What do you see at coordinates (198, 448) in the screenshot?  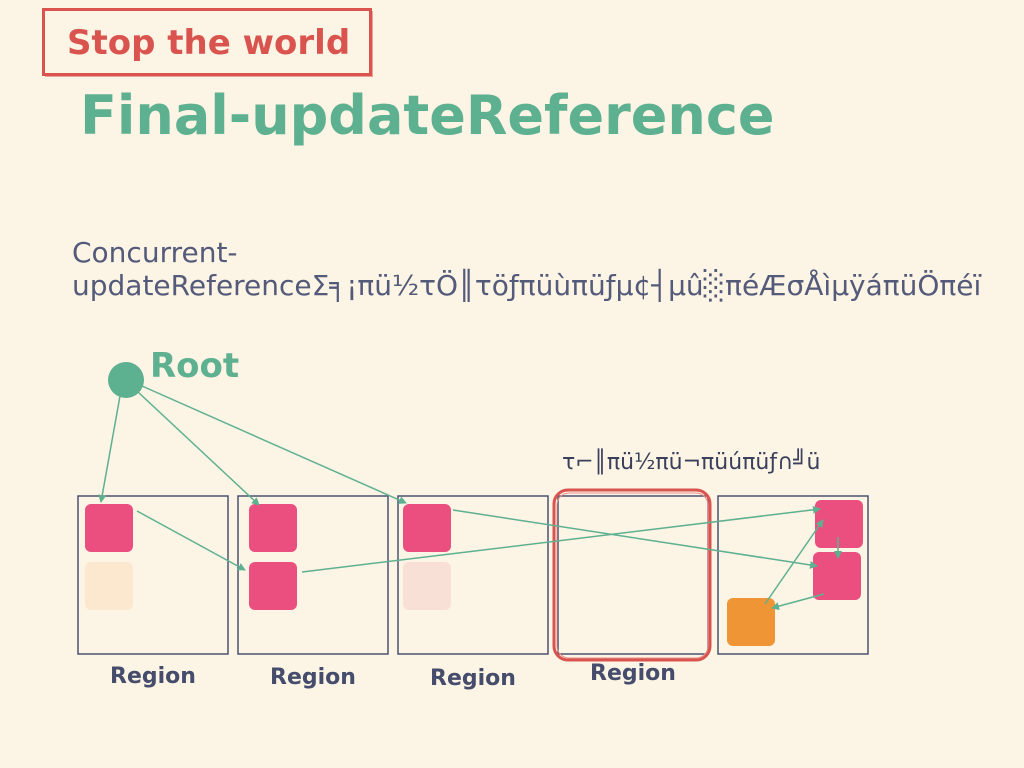 I see `ref-root-to-r2` at bounding box center [198, 448].